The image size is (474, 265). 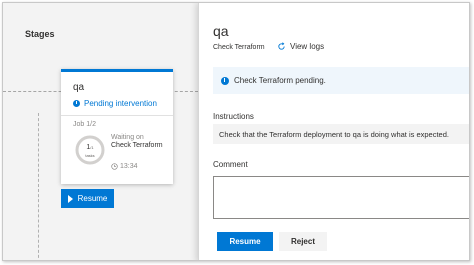 What do you see at coordinates (40, 34) in the screenshot?
I see `stages-title: Stages` at bounding box center [40, 34].